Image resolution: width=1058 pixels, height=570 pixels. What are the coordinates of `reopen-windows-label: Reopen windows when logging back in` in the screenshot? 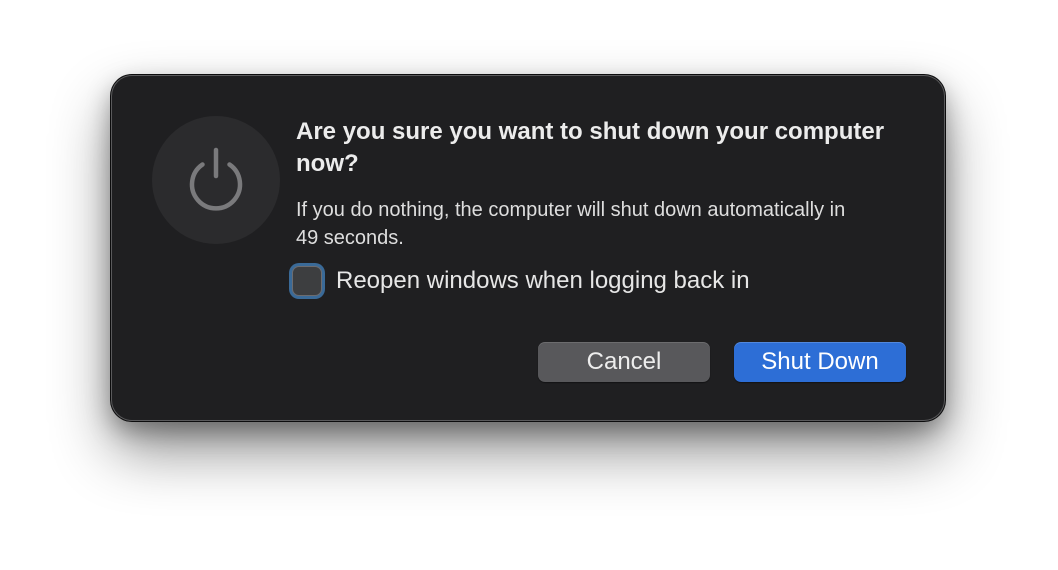 It's located at (543, 281).